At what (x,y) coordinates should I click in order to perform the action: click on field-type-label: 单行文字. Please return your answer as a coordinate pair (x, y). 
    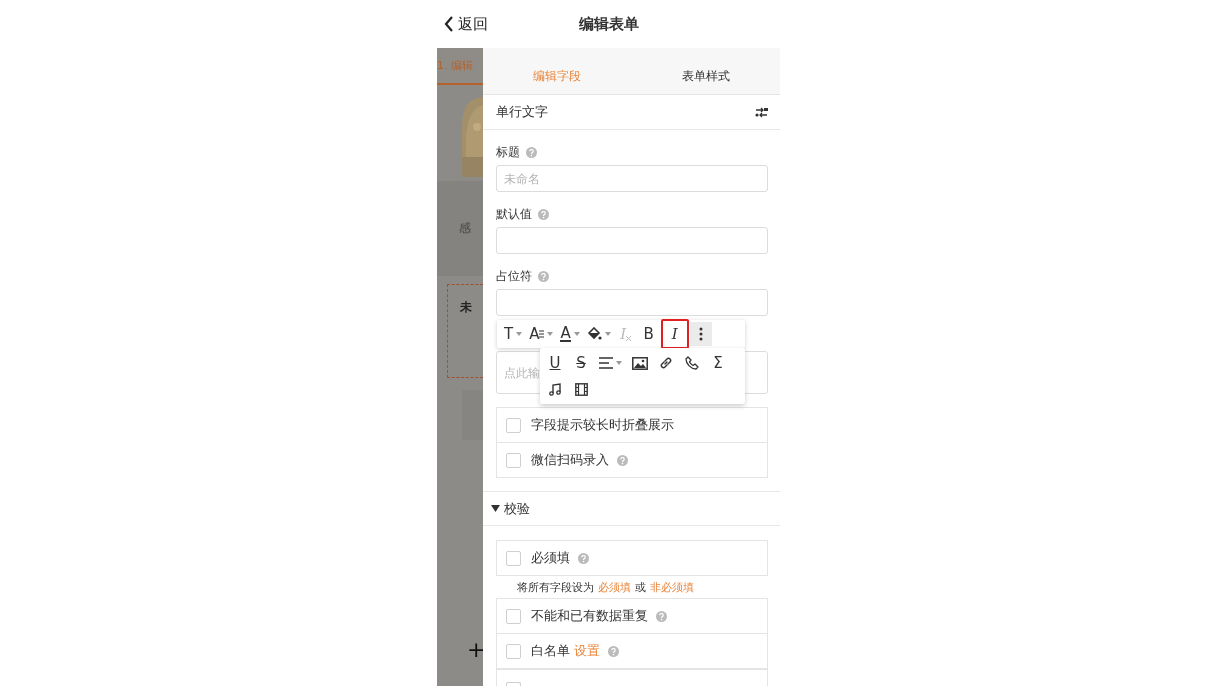
    Looking at the image, I should click on (522, 112).